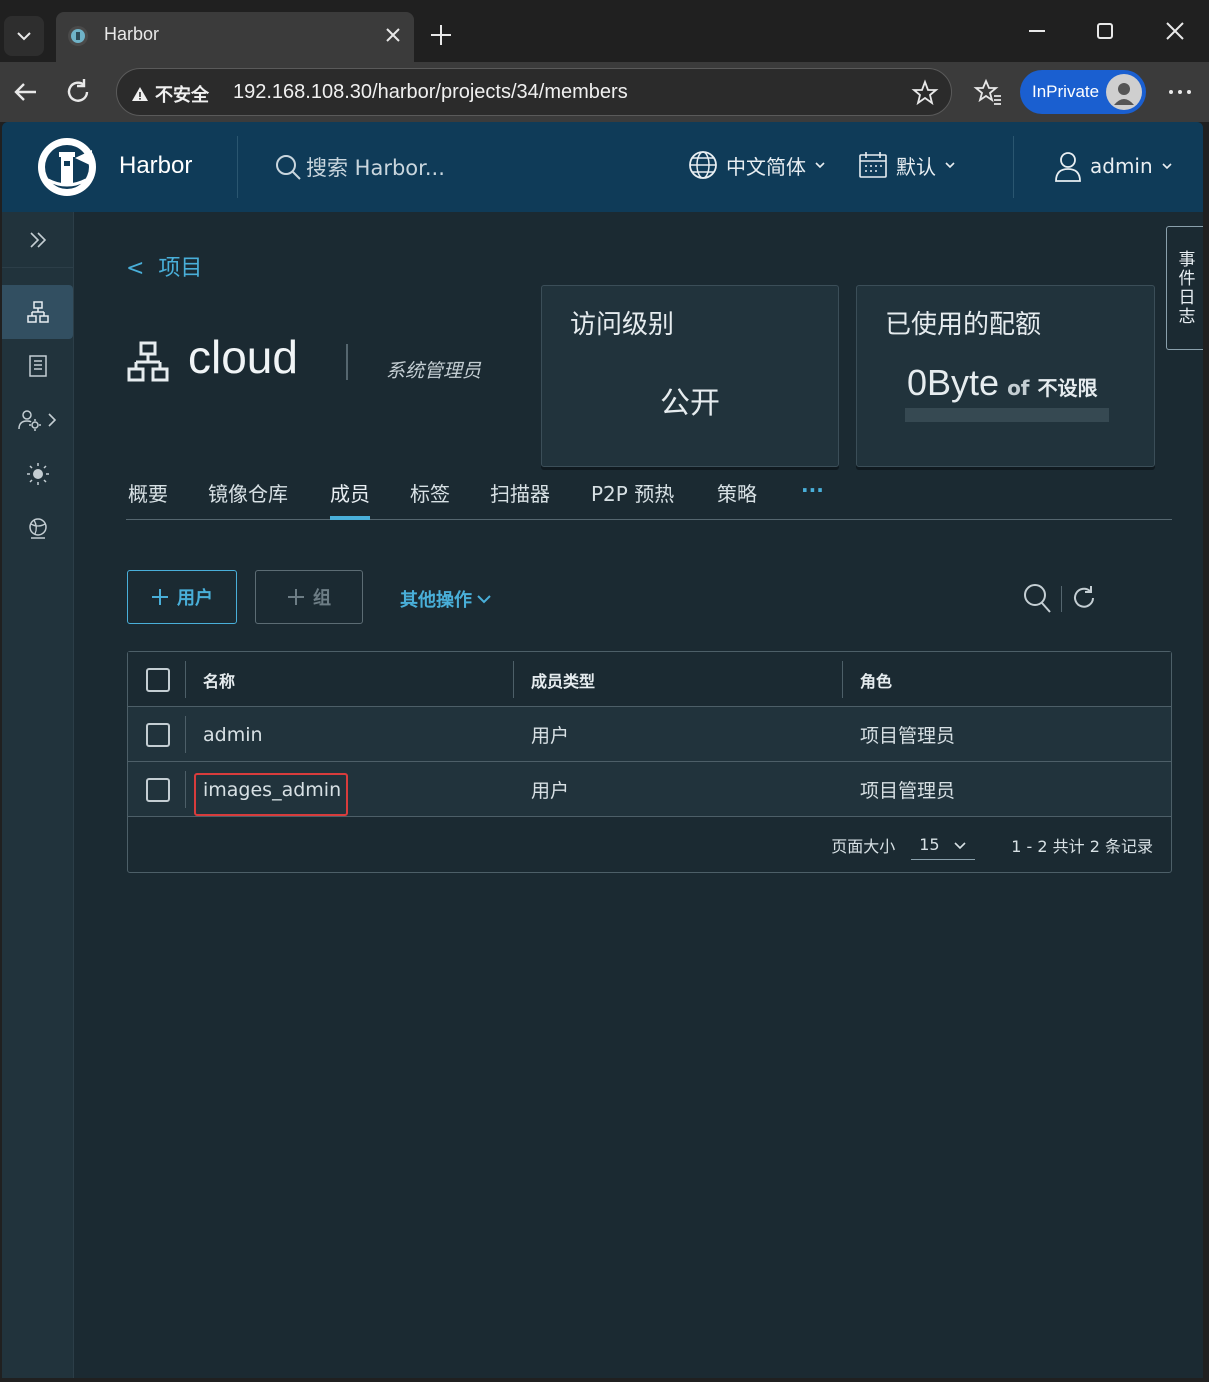 Image resolution: width=1209 pixels, height=1382 pixels. Describe the element at coordinates (132, 34) in the screenshot. I see `tab-title: Harbor` at that location.